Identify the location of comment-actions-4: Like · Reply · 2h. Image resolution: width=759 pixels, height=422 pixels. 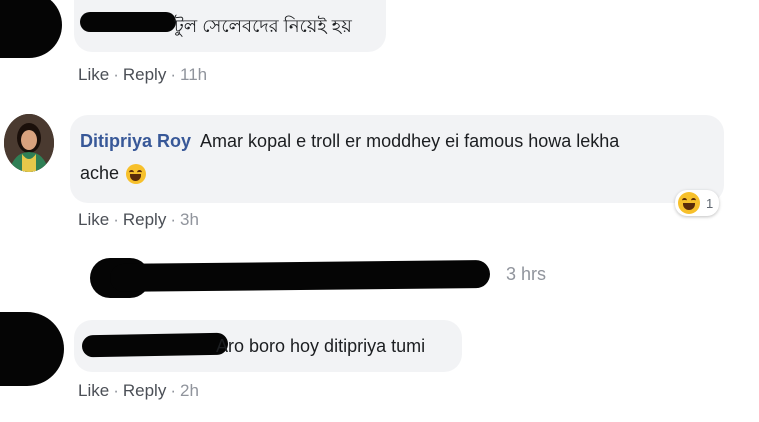
(138, 391).